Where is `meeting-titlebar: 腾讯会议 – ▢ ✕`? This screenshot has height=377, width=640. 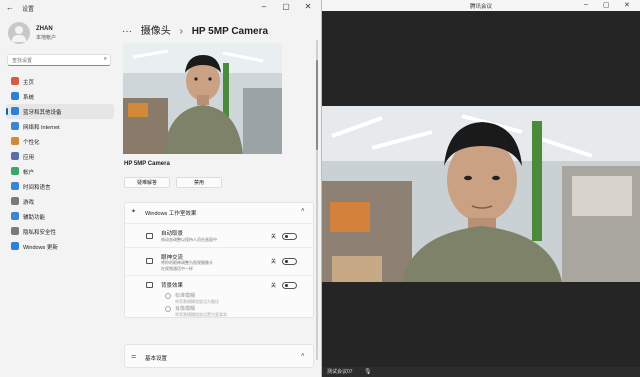 meeting-titlebar: 腾讯会议 – ▢ ✕ is located at coordinates (481, 5).